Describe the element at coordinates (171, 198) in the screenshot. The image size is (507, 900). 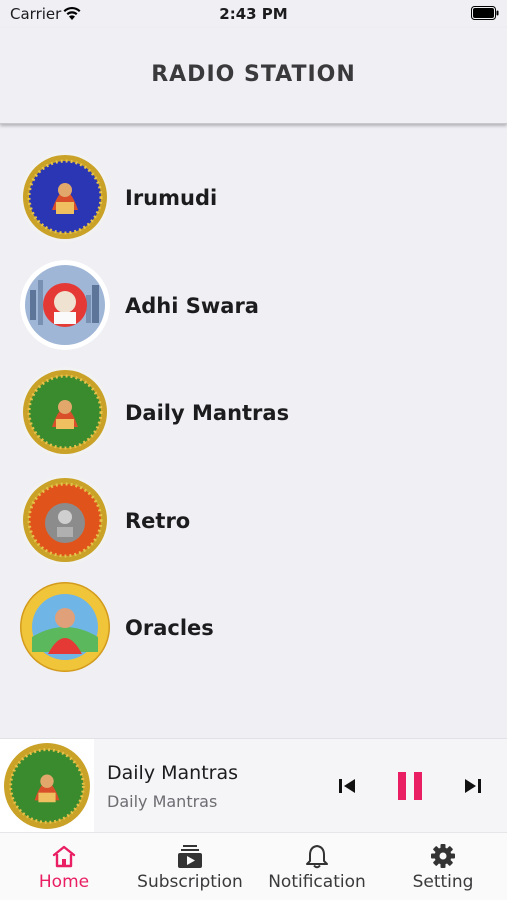
I see `station-name: Irumudi` at that location.